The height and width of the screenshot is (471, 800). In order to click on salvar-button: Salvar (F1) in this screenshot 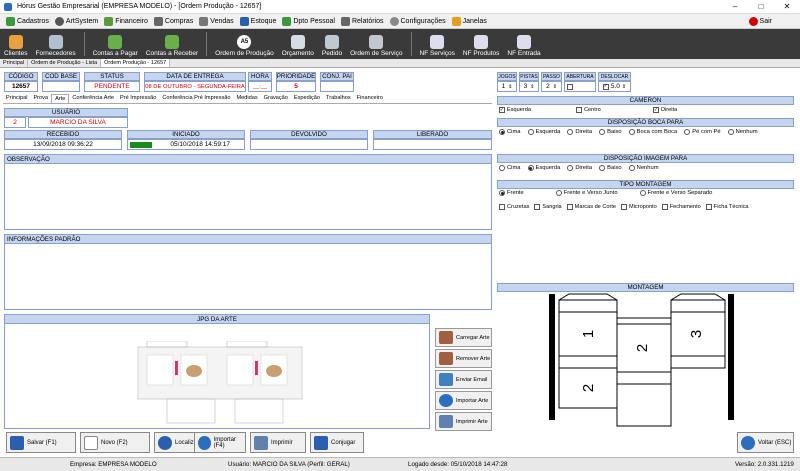, I will do `click(41, 442)`.